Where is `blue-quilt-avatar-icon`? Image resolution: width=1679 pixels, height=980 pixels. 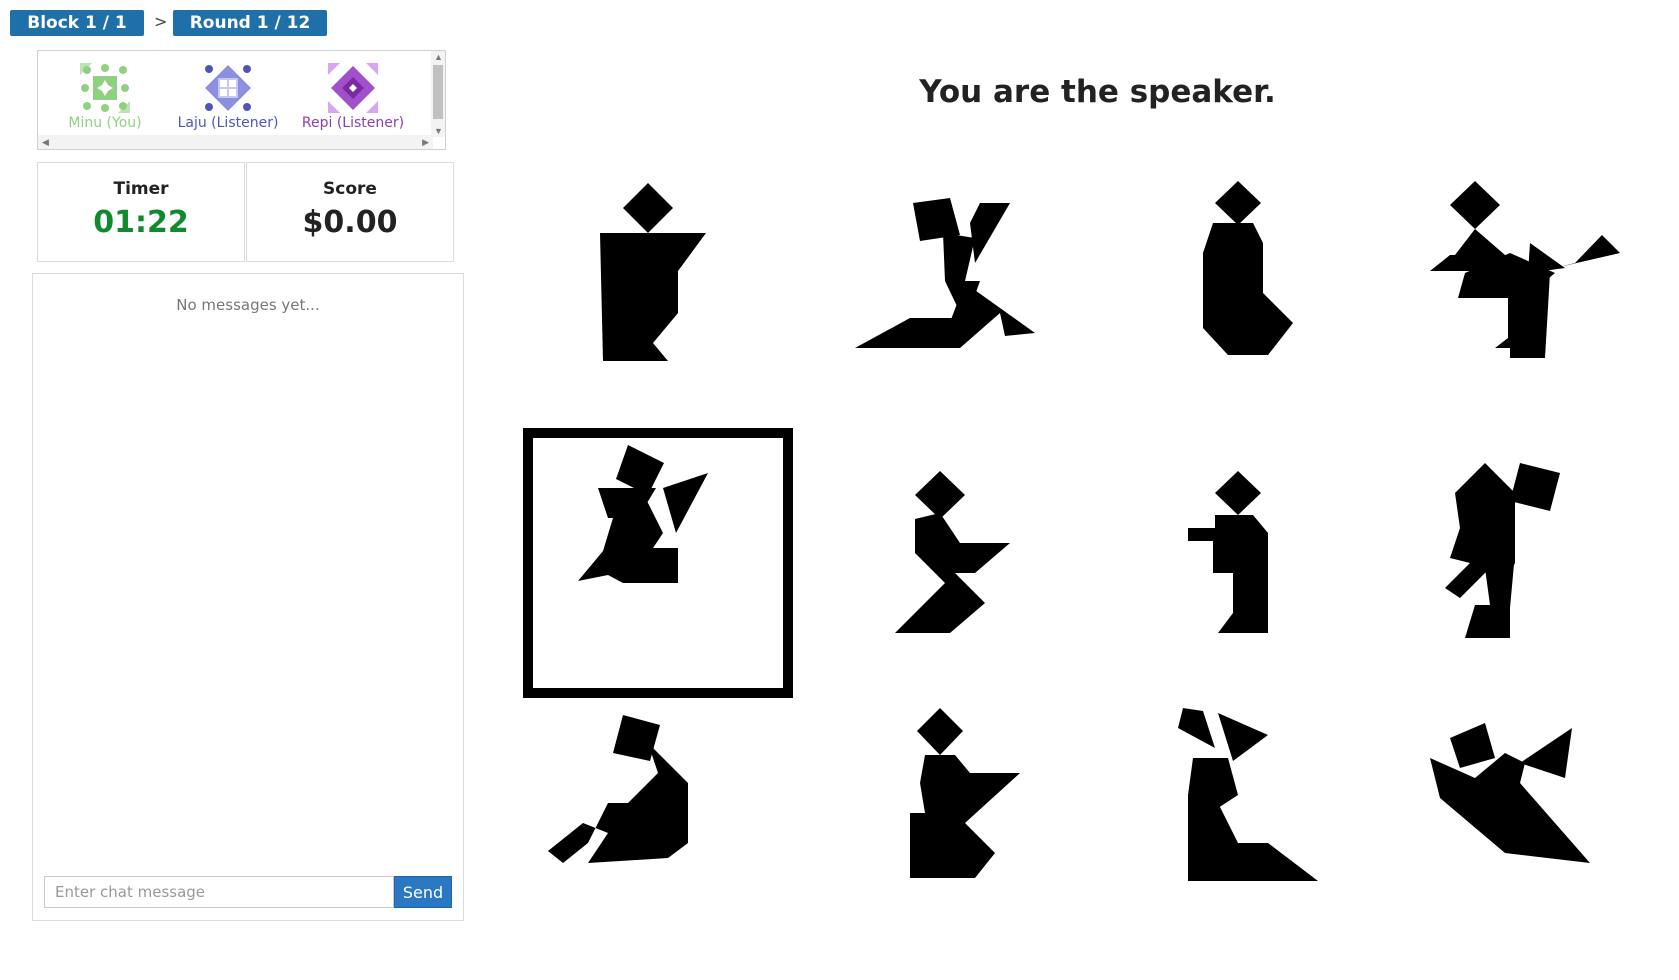 blue-quilt-avatar-icon is located at coordinates (228, 88).